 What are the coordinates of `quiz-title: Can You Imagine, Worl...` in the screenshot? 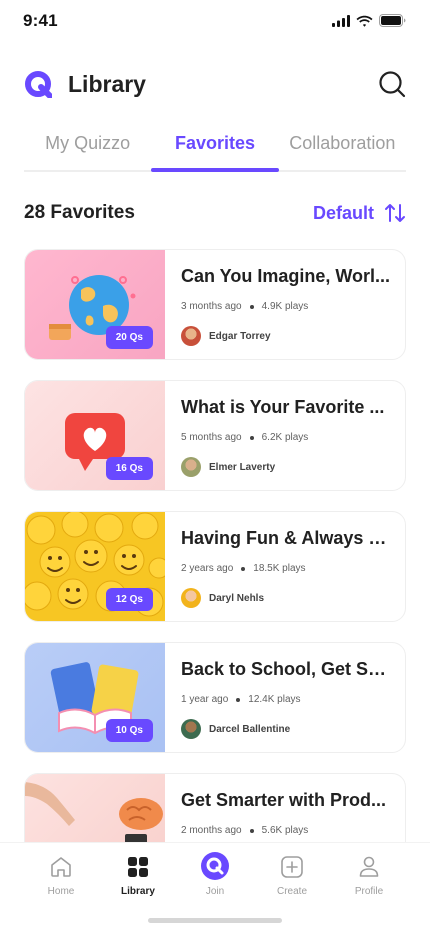 It's located at (286, 276).